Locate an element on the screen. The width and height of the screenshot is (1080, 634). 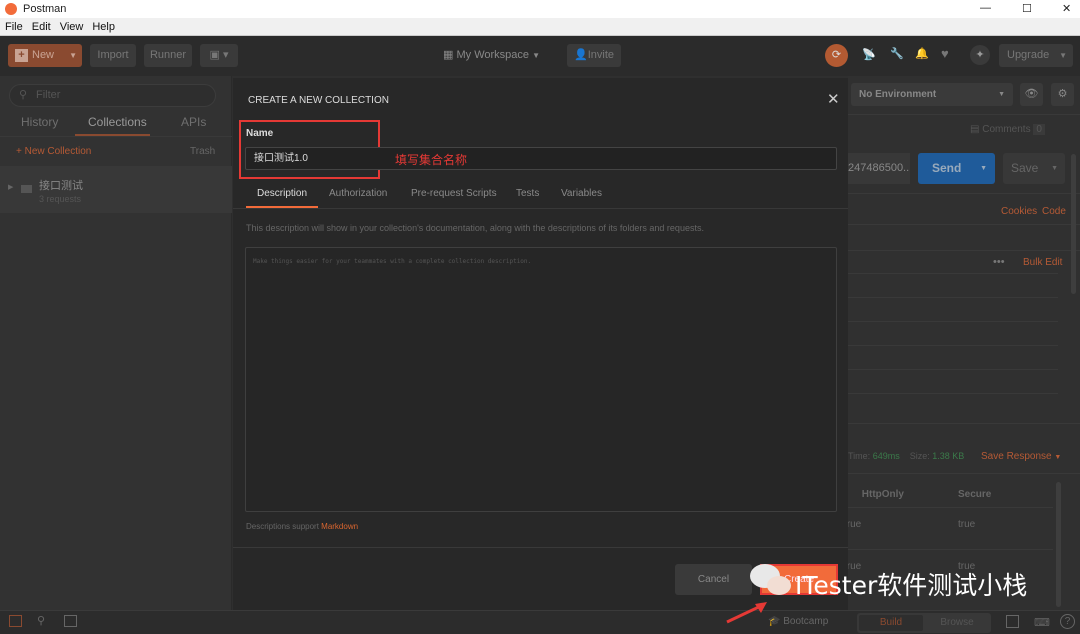
trash-button: Trash is located at coordinates (202, 151).